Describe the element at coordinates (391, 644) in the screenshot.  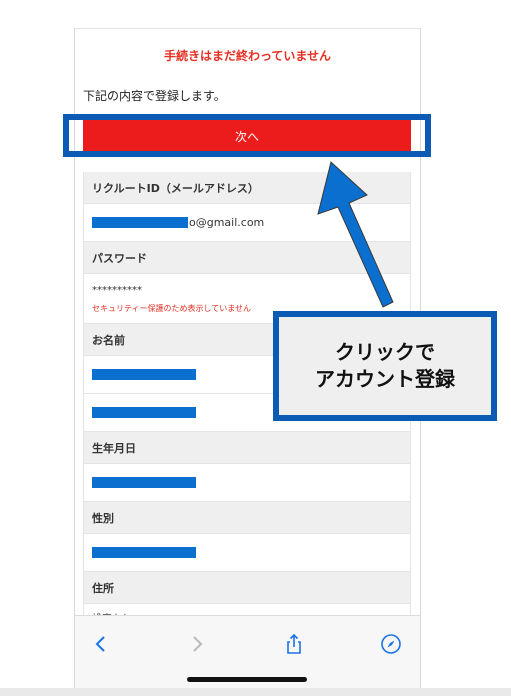
I see `compass-icon` at that location.